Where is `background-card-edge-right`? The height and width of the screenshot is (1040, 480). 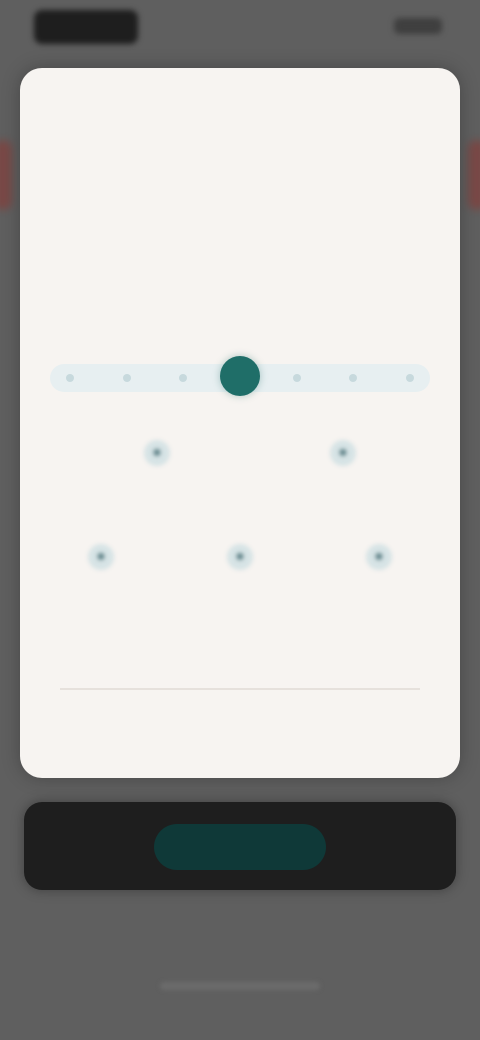
background-card-edge-right is located at coordinates (474, 175).